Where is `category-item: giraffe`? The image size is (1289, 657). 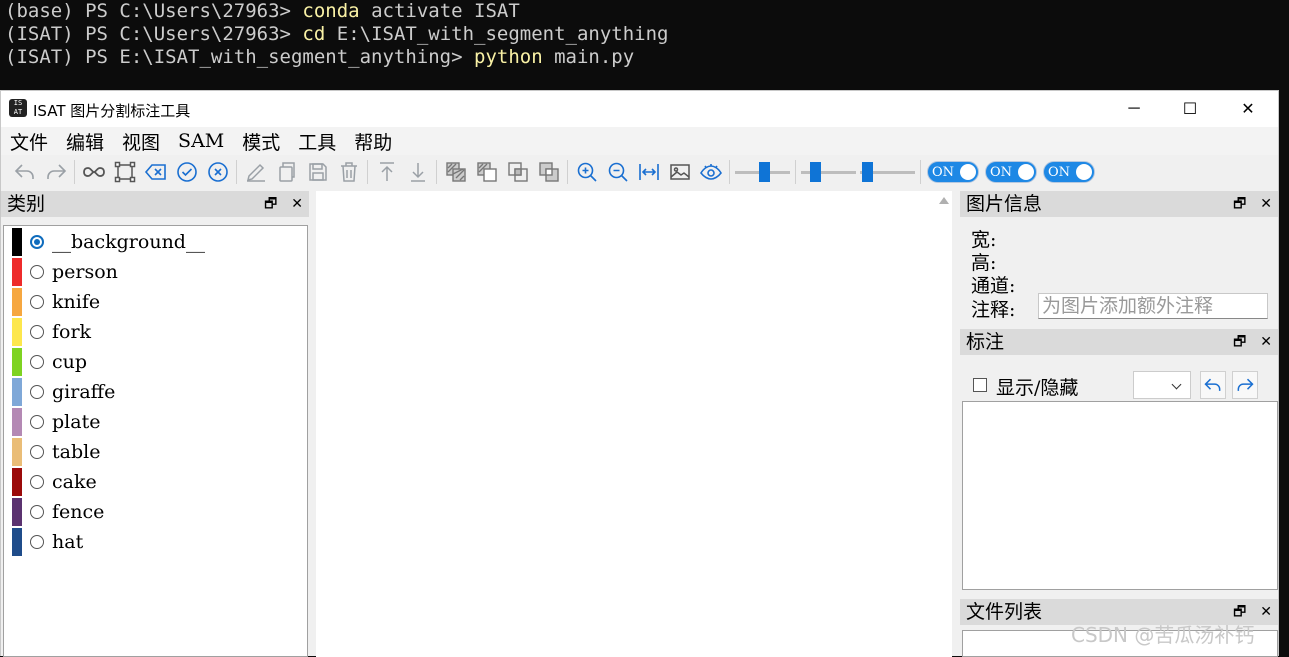 category-item: giraffe is located at coordinates (63, 392).